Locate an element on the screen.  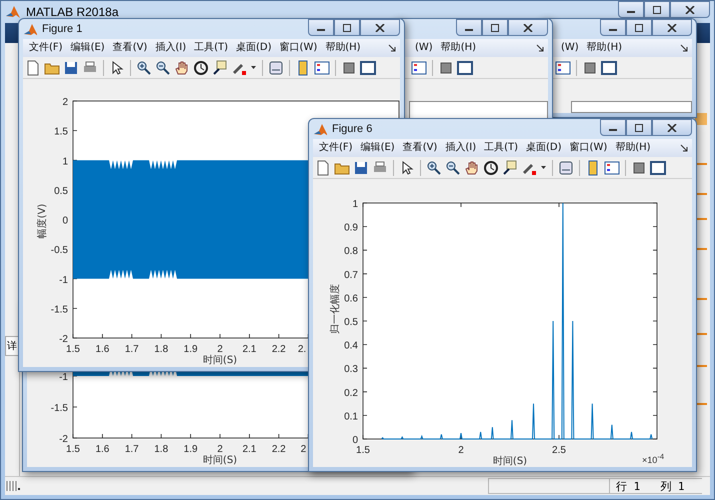
y-tick-label: 0.8 is located at coordinates (351, 252).